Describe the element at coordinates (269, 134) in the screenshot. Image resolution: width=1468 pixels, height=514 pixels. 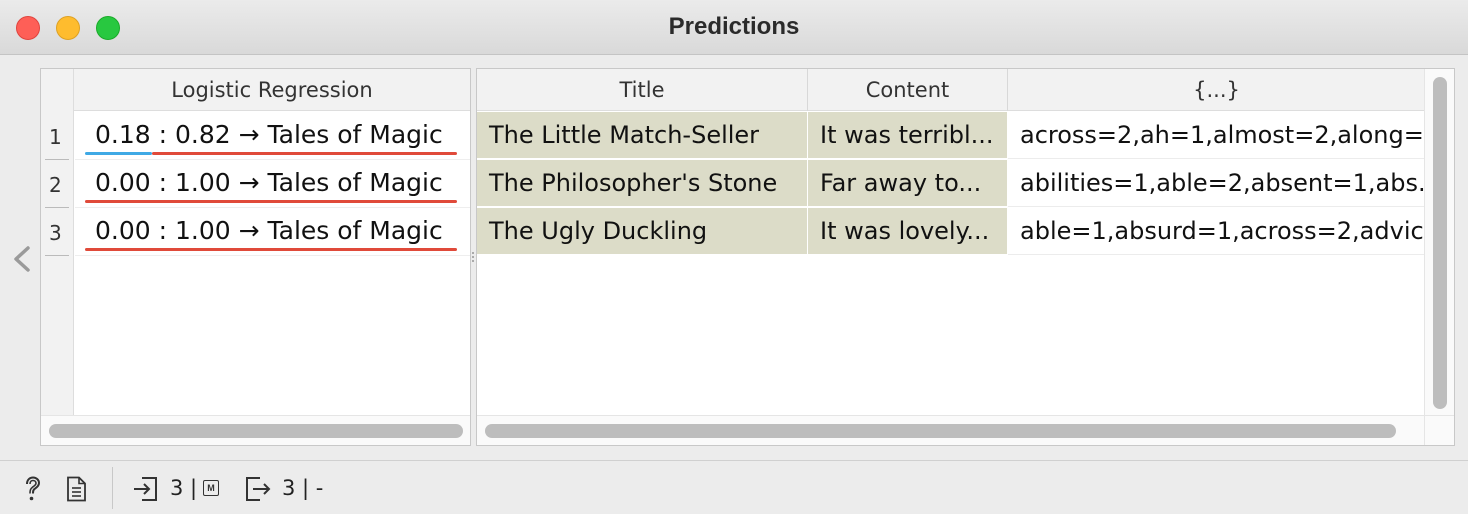
I see `prediction-value: 0.18 : 0.82 → Tales of Magic` at that location.